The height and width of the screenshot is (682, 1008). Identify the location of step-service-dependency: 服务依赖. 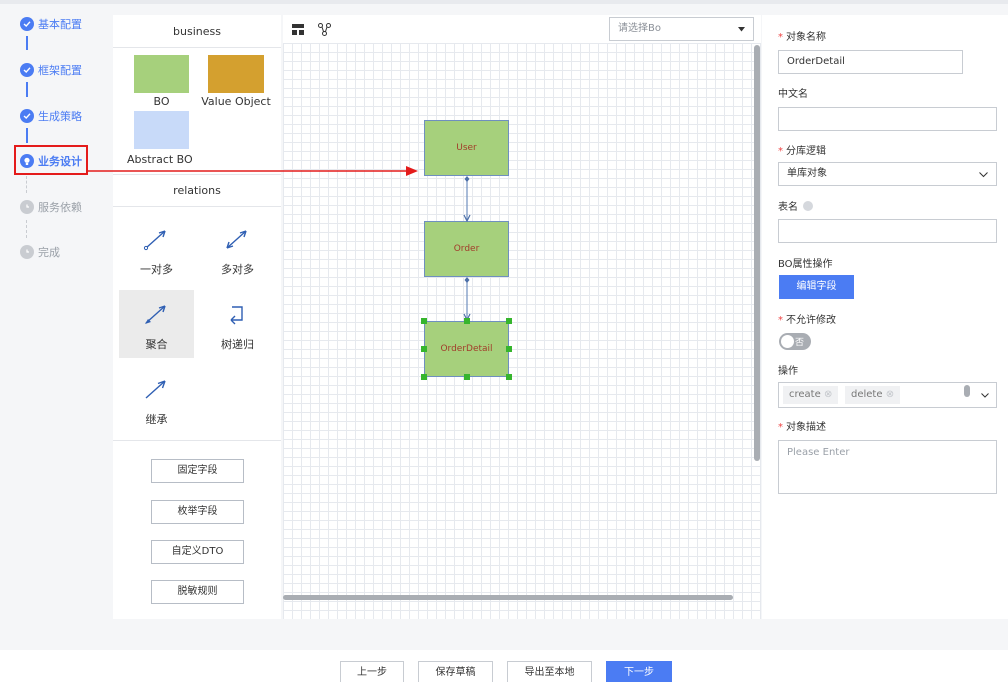
(51, 207).